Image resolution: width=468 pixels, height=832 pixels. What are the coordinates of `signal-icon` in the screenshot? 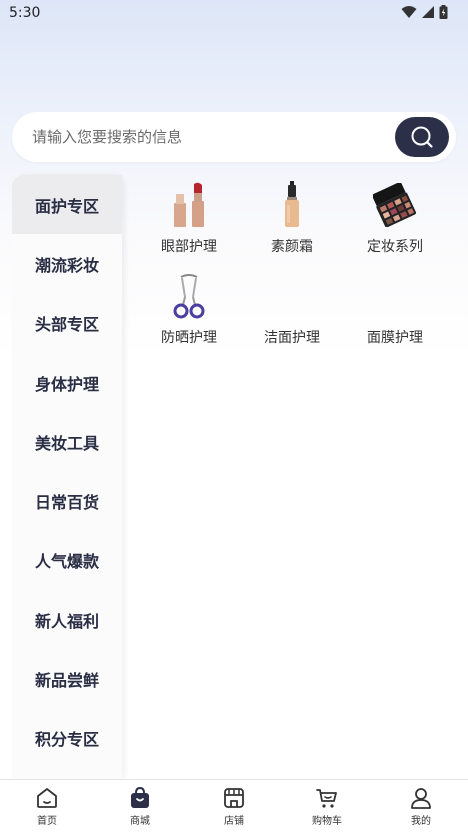 It's located at (428, 12).